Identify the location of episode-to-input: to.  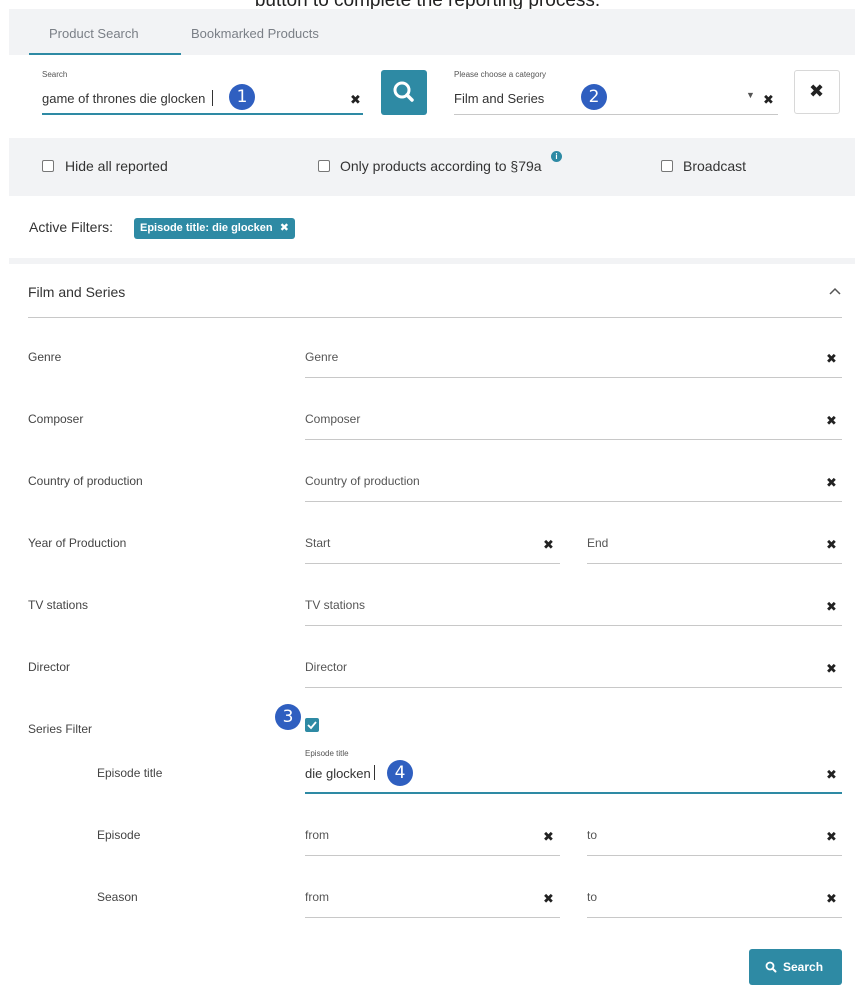
(592, 835).